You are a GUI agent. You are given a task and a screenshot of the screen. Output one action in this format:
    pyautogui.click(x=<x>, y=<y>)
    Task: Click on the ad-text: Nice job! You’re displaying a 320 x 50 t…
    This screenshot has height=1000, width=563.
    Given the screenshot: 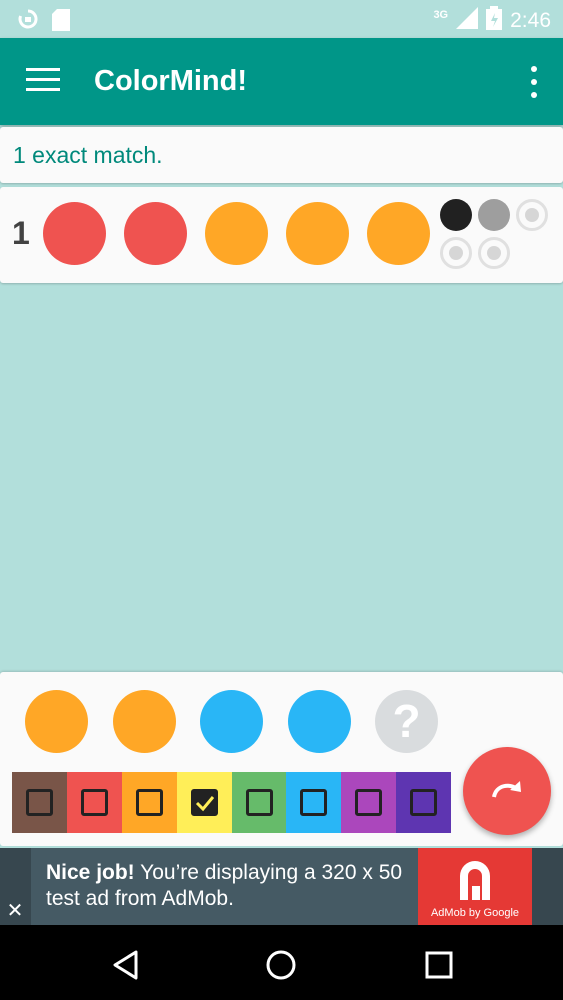 What is the action you would take?
    pyautogui.click(x=236, y=886)
    